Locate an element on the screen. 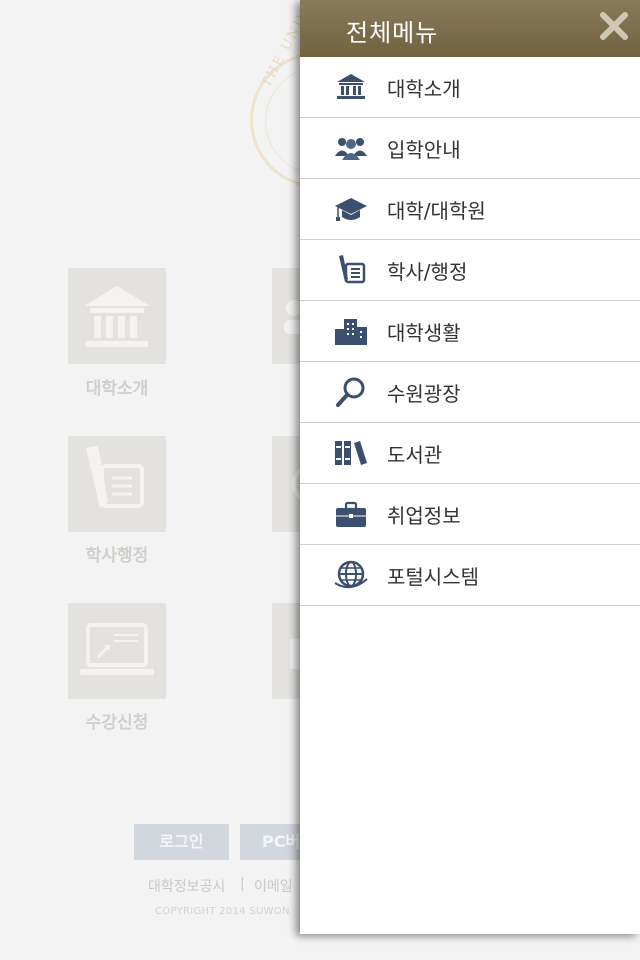 The height and width of the screenshot is (960, 640). menu-item-plaza: 수원광장 is located at coordinates (470, 392).